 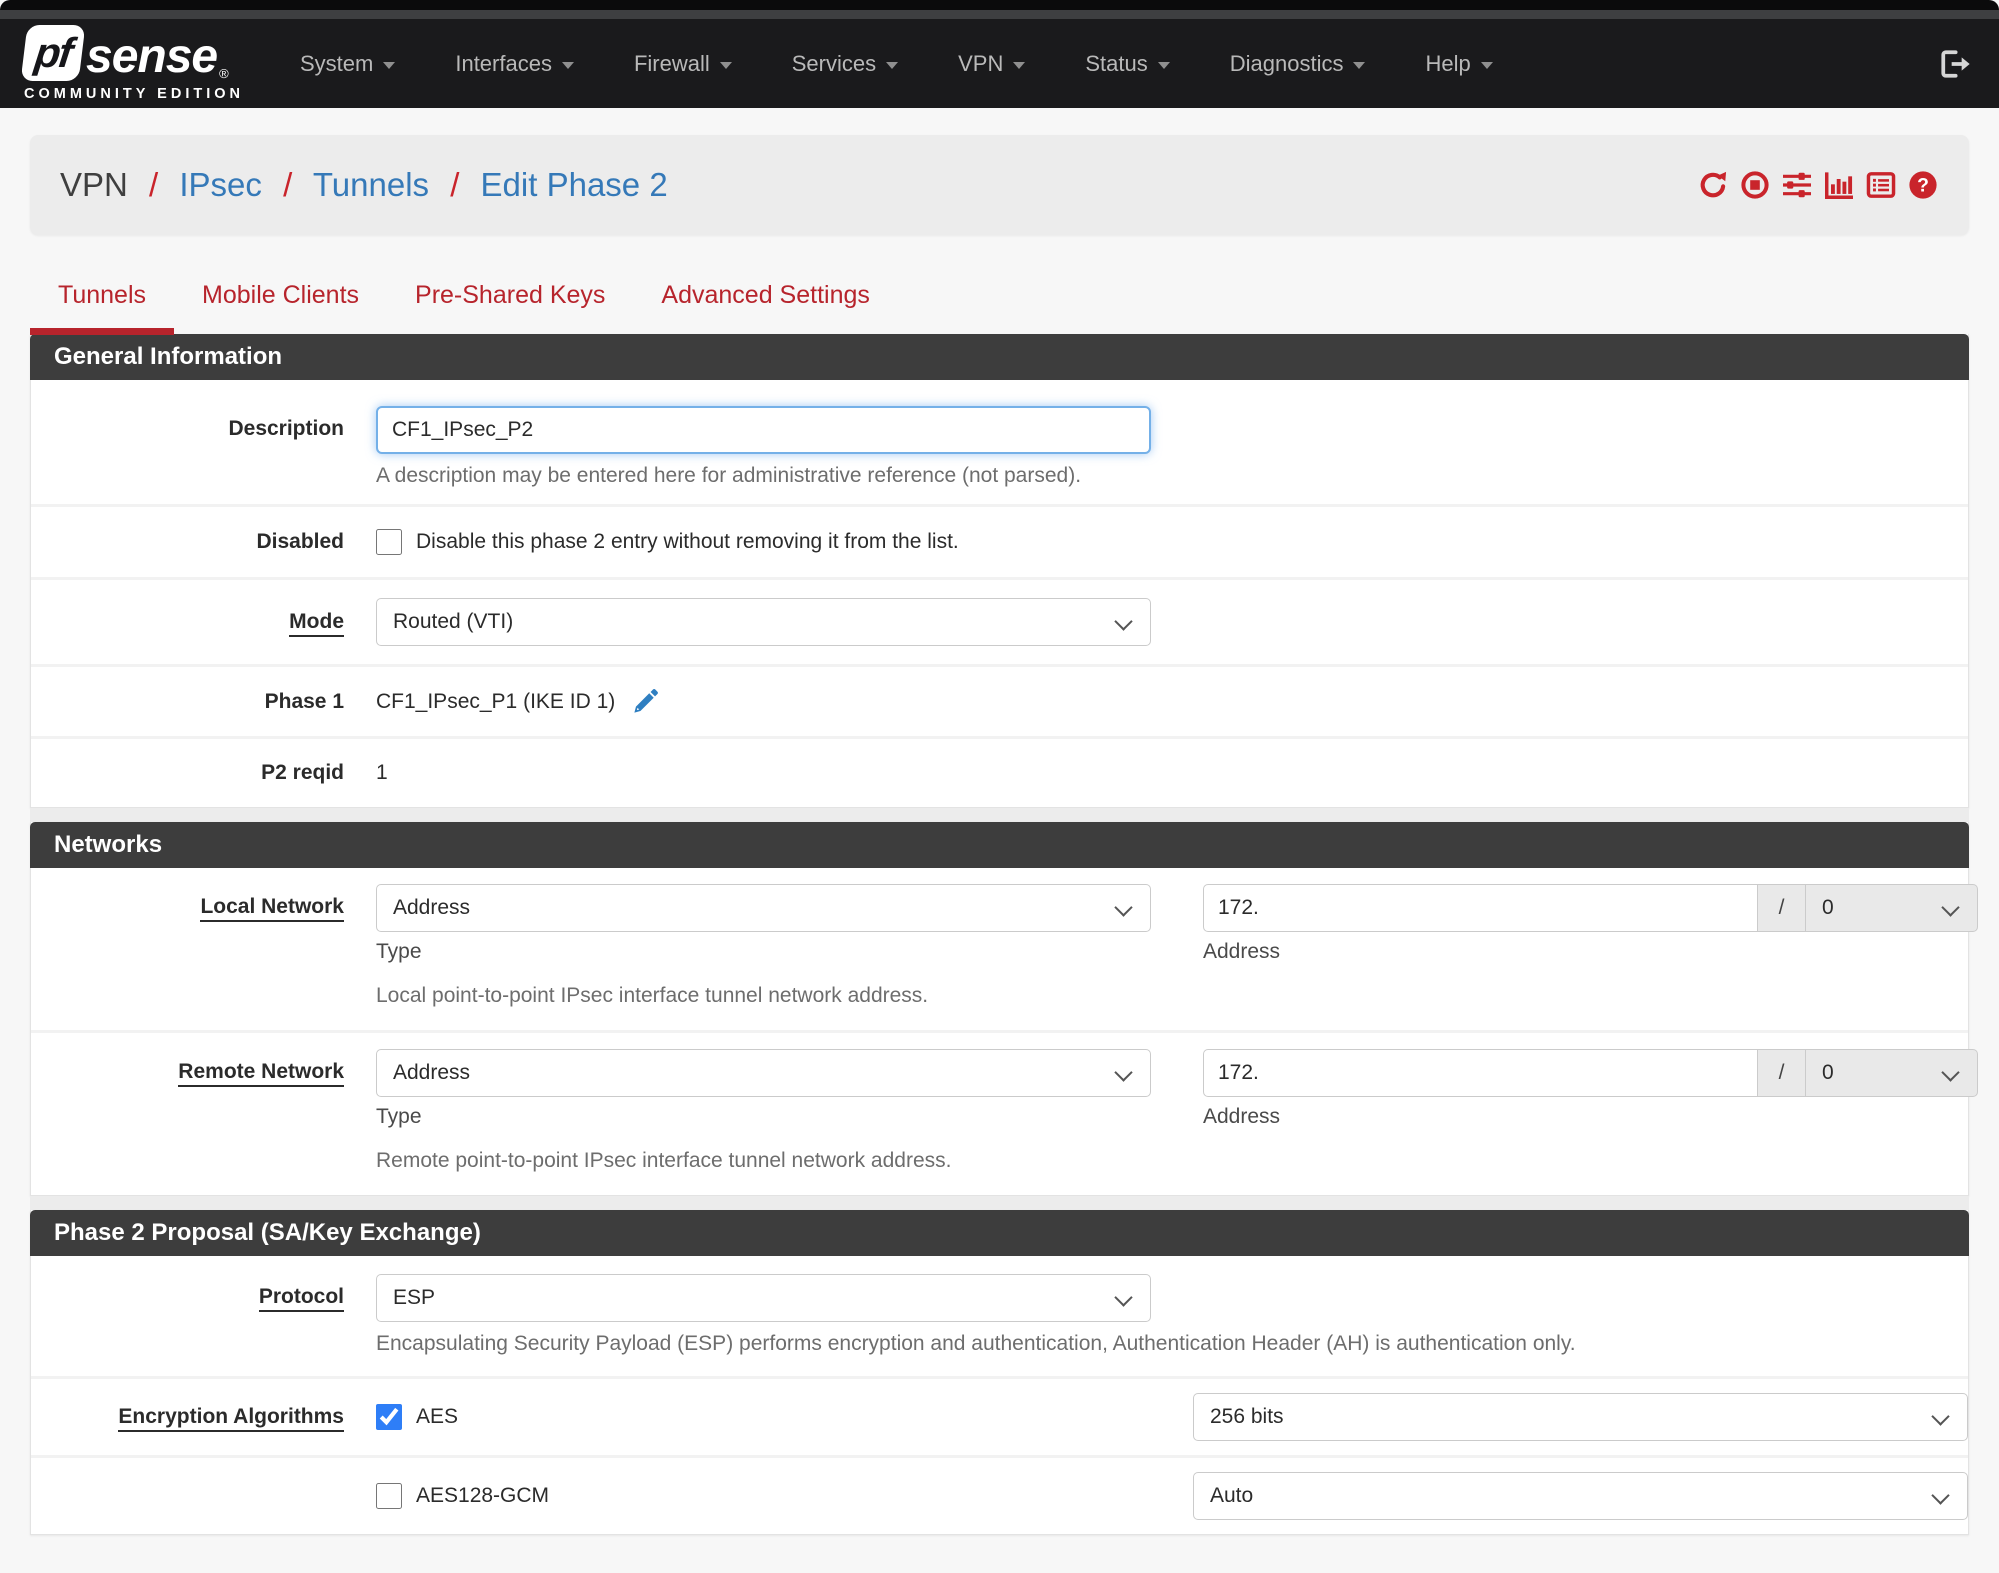 I want to click on menu-services: Services, so click(x=845, y=64).